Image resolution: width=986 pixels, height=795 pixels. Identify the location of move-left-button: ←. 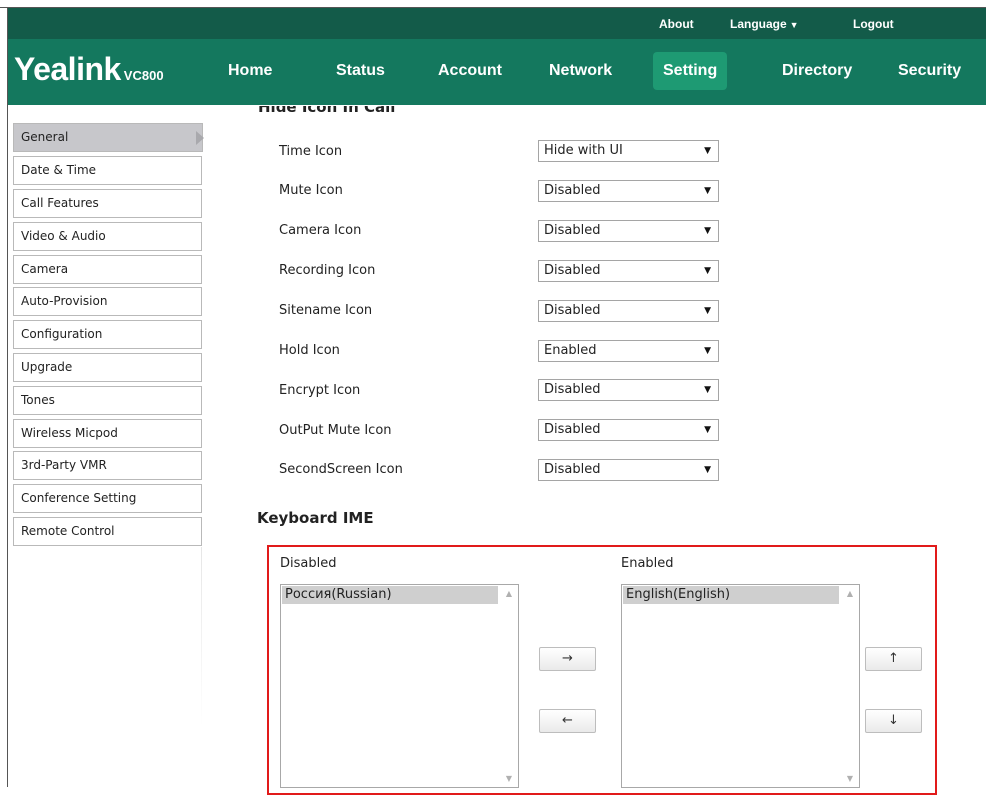
(567, 721).